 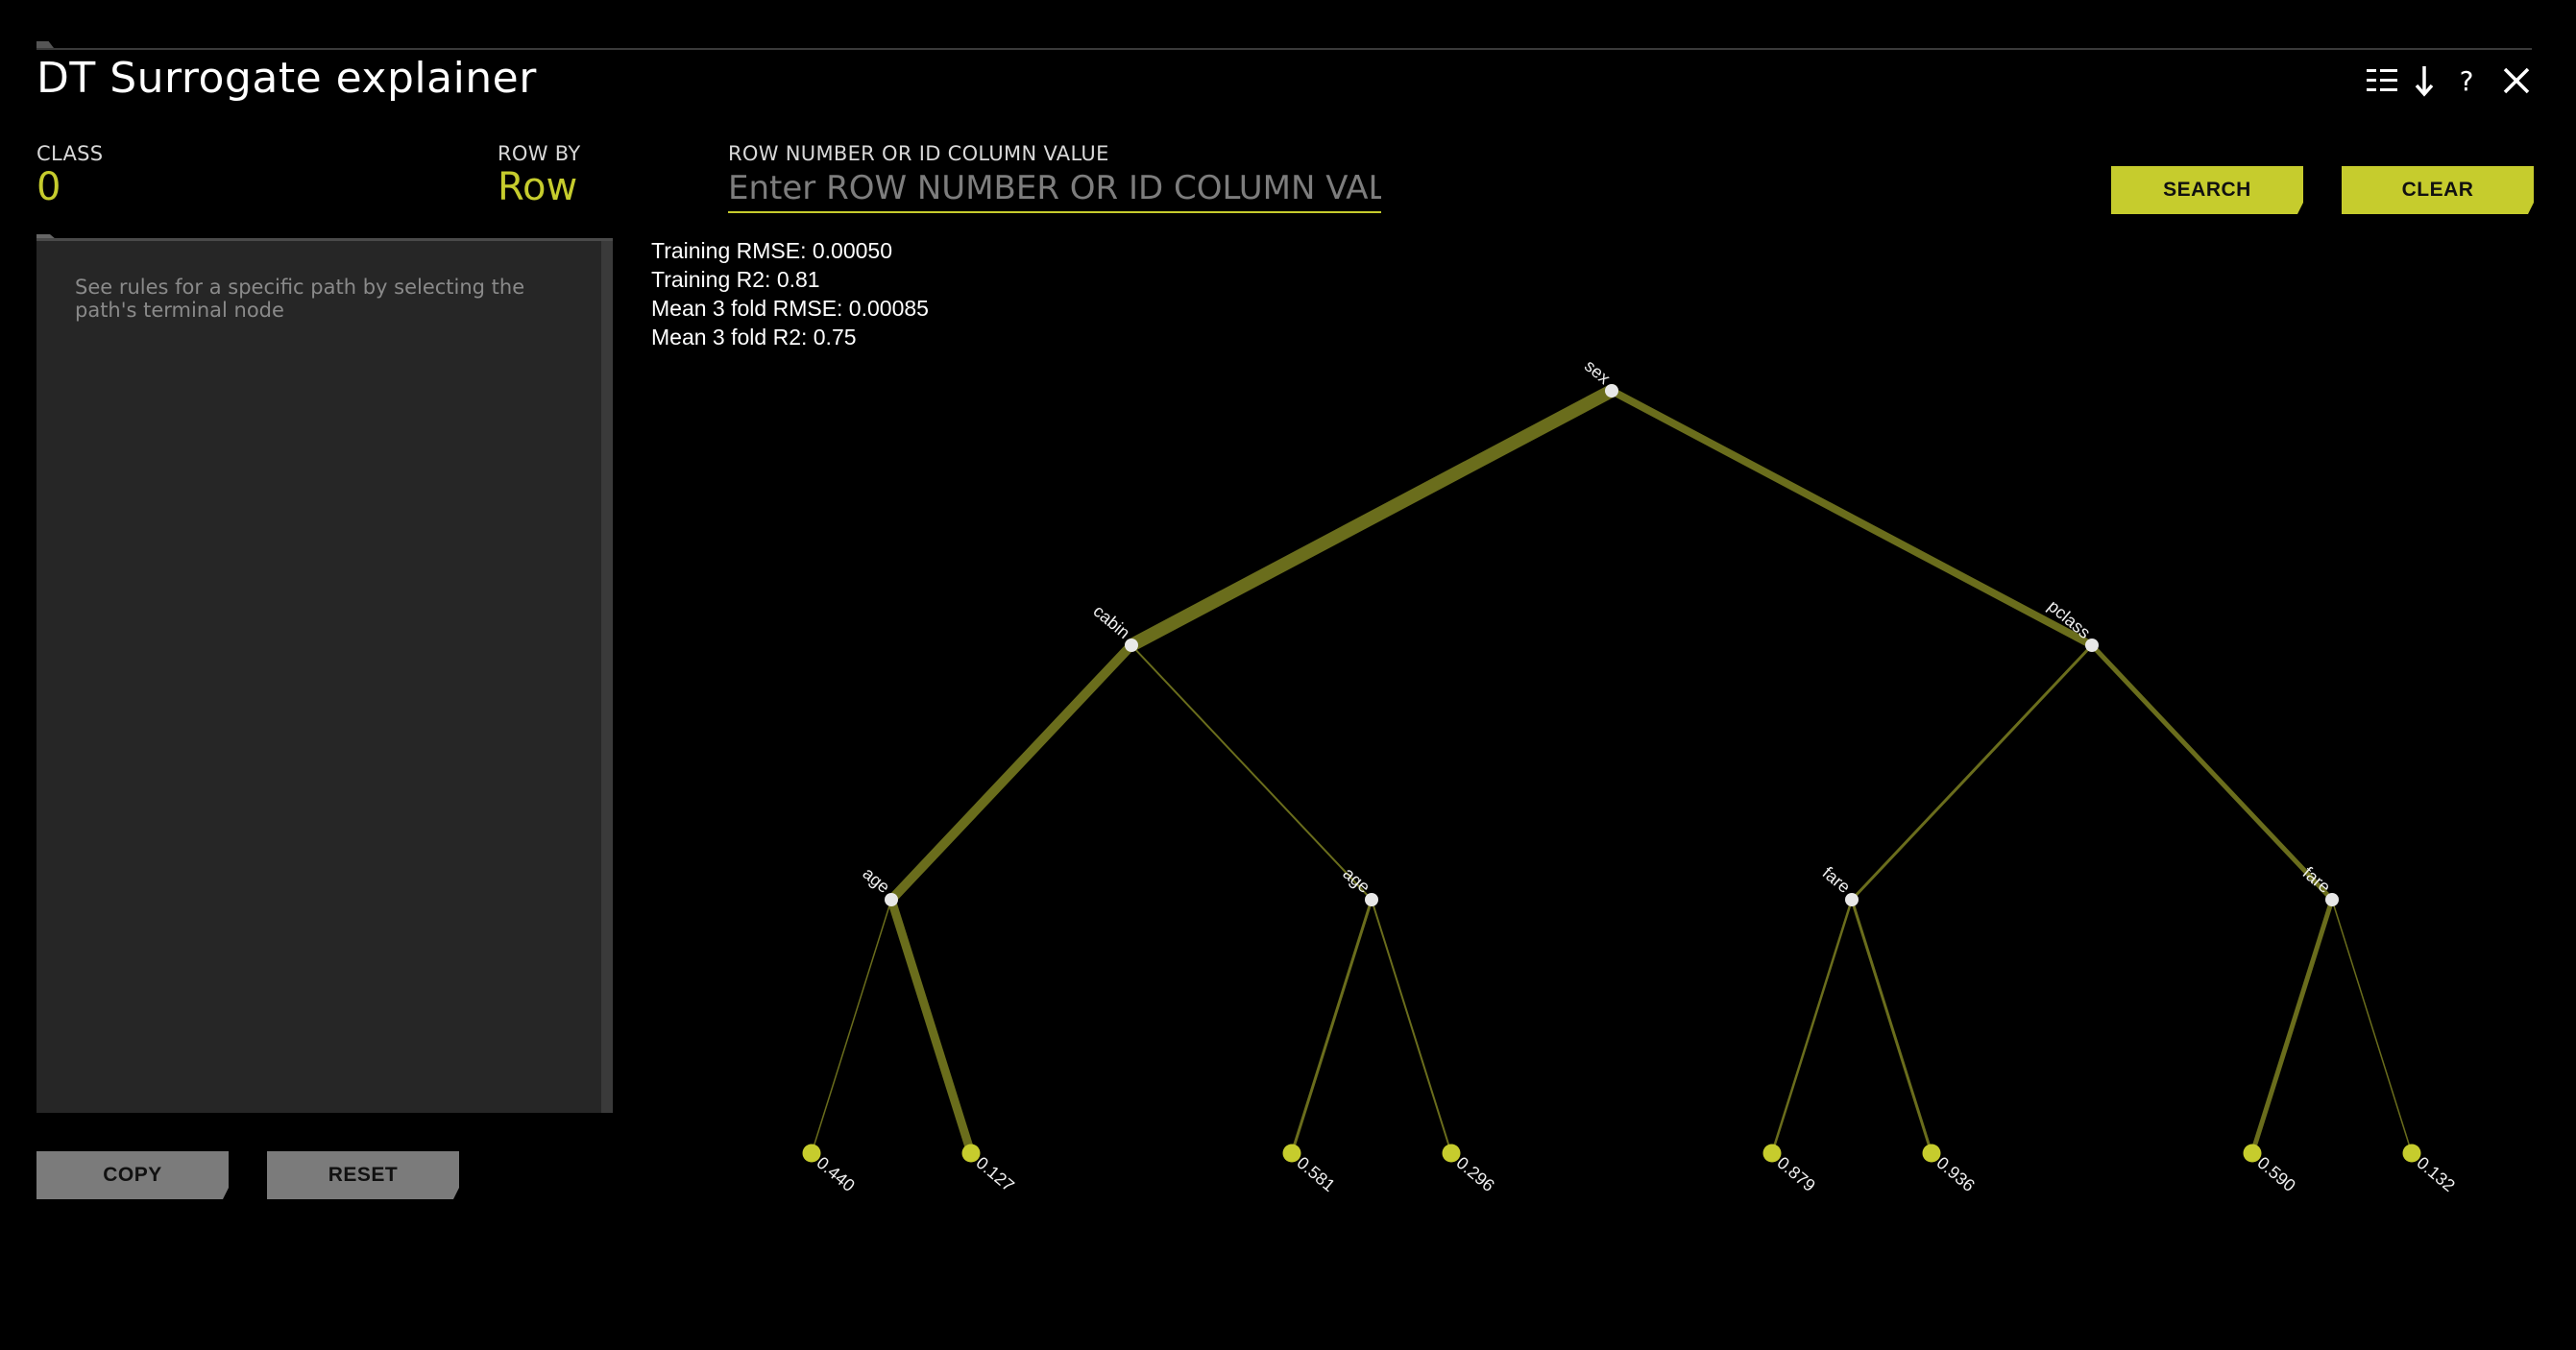 What do you see at coordinates (2276, 1174) in the screenshot?
I see `tree-leaf-label: 0.590` at bounding box center [2276, 1174].